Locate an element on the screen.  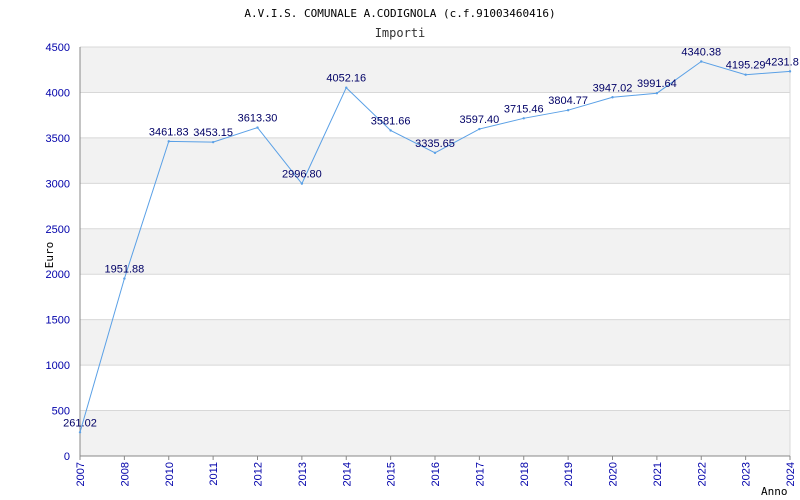
y-tick-label: 3000 is located at coordinates (58, 184).